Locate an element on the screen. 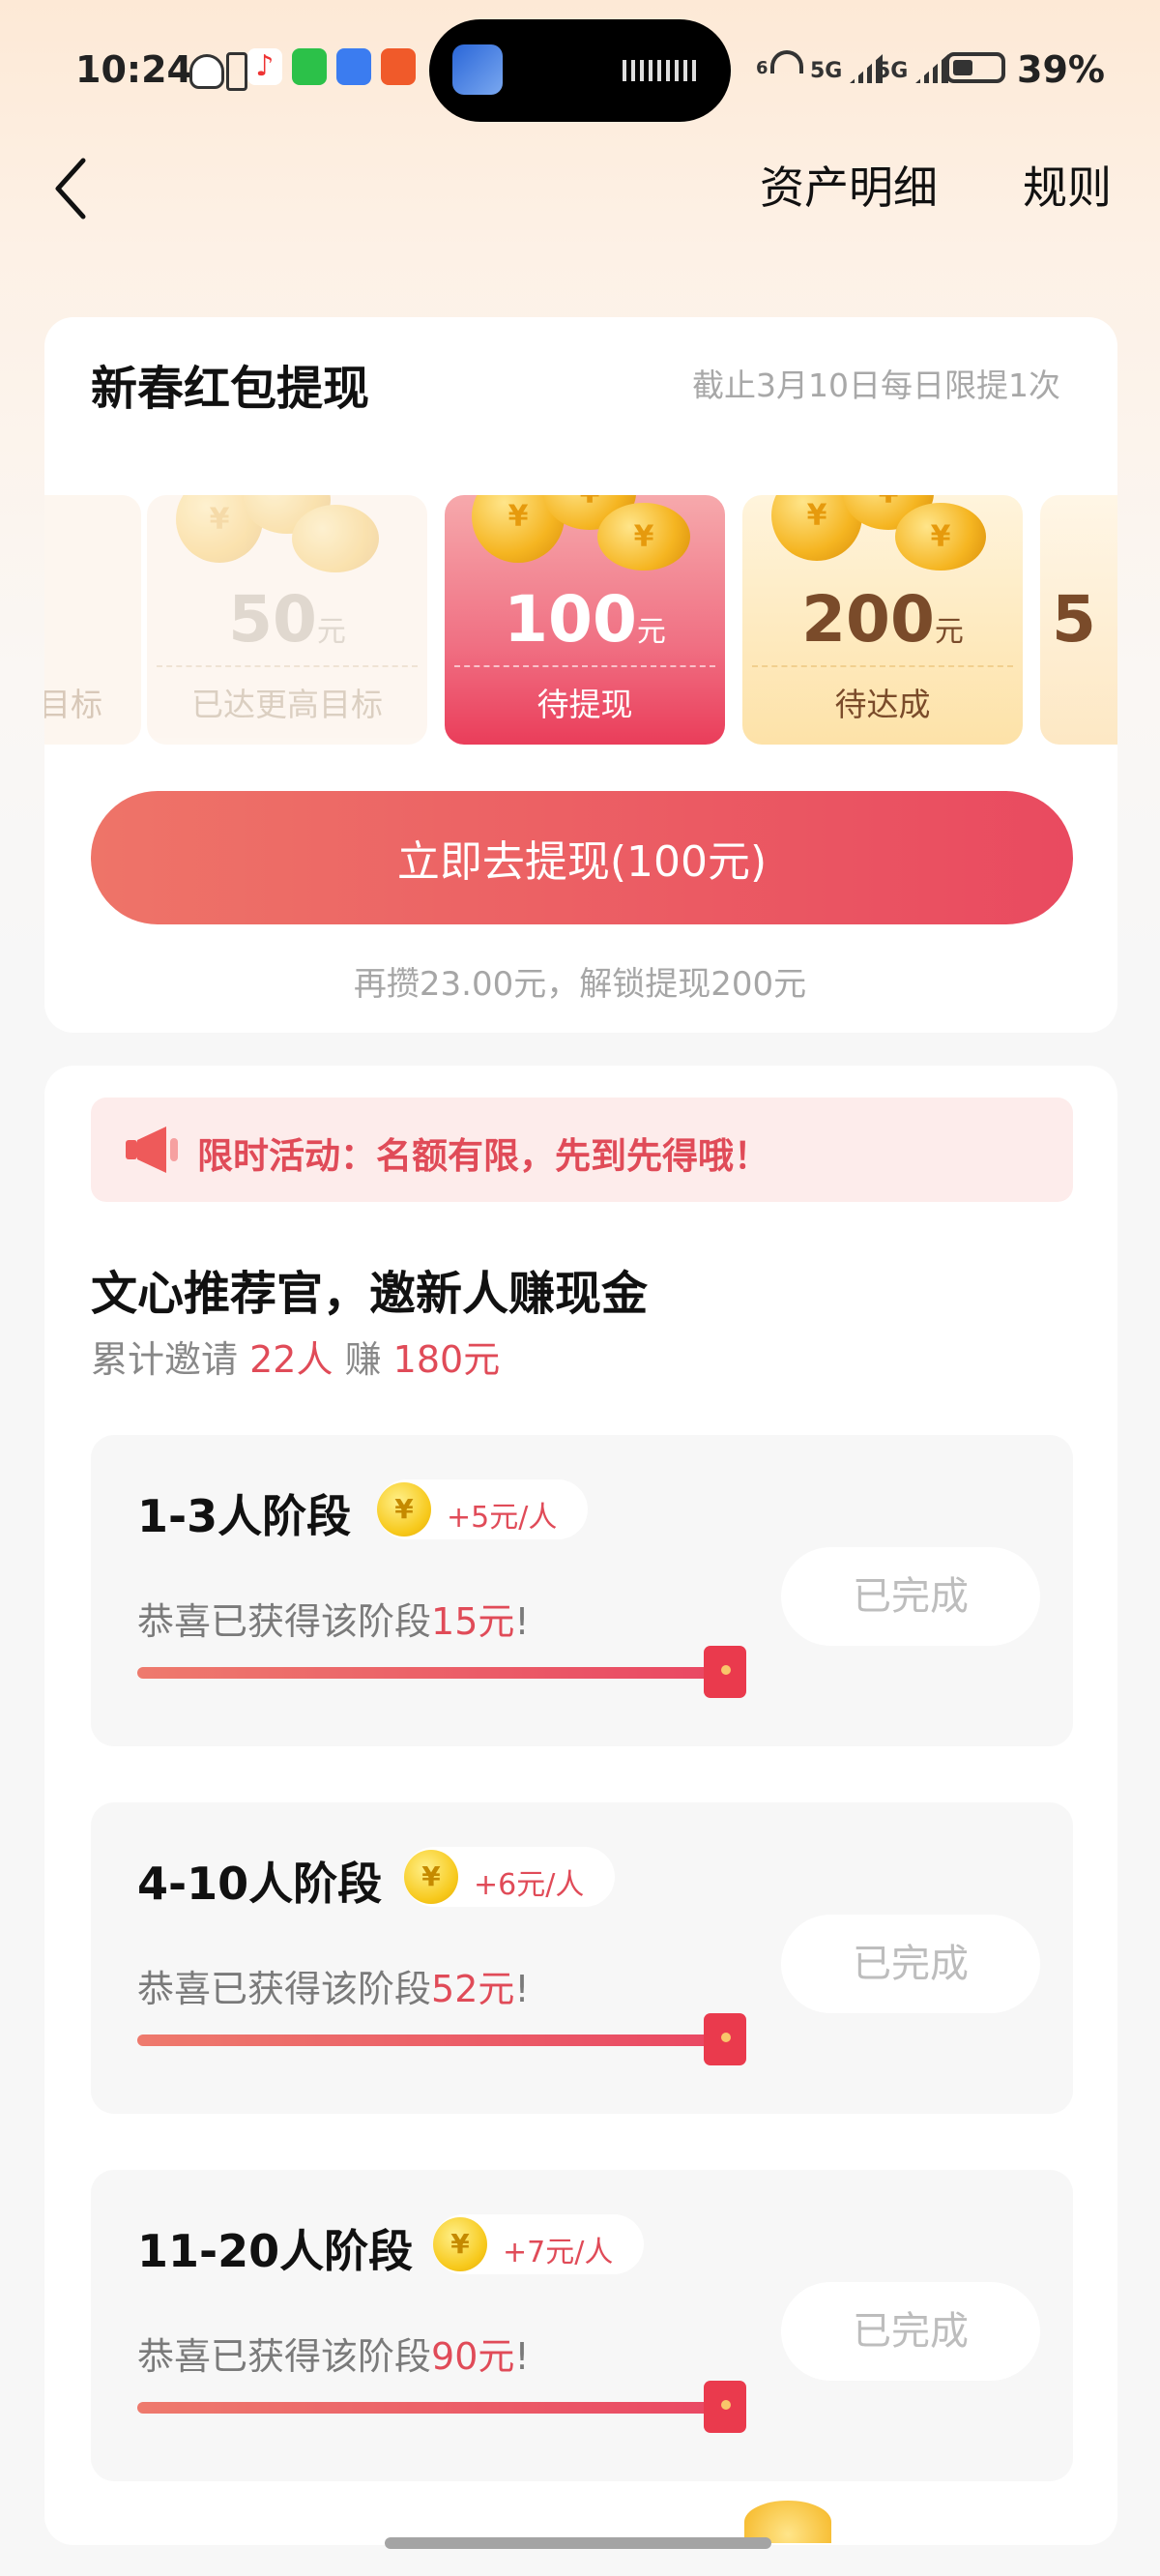 This screenshot has height=2576, width=1160. megaphone-icon is located at coordinates (152, 1150).